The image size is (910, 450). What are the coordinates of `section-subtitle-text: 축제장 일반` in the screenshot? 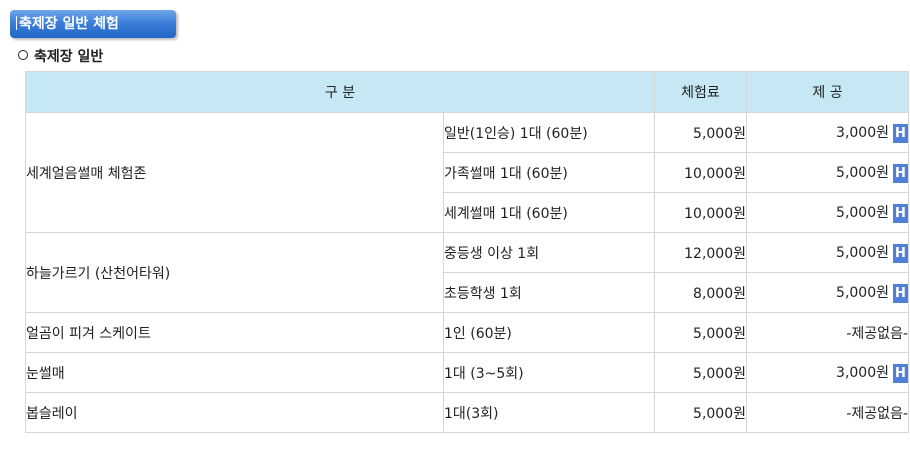 It's located at (69, 57).